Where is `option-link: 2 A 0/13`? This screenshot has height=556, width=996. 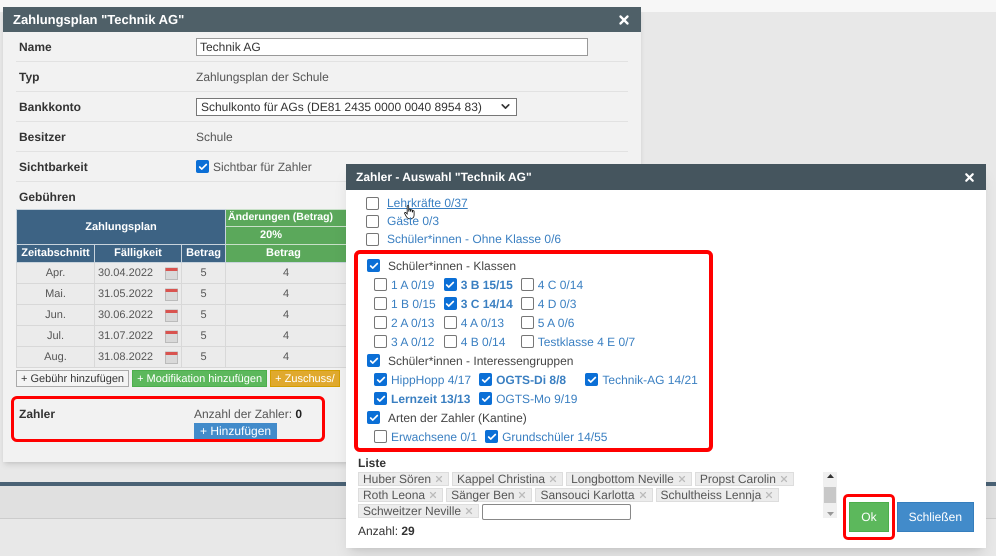
option-link: 2 A 0/13 is located at coordinates (412, 323).